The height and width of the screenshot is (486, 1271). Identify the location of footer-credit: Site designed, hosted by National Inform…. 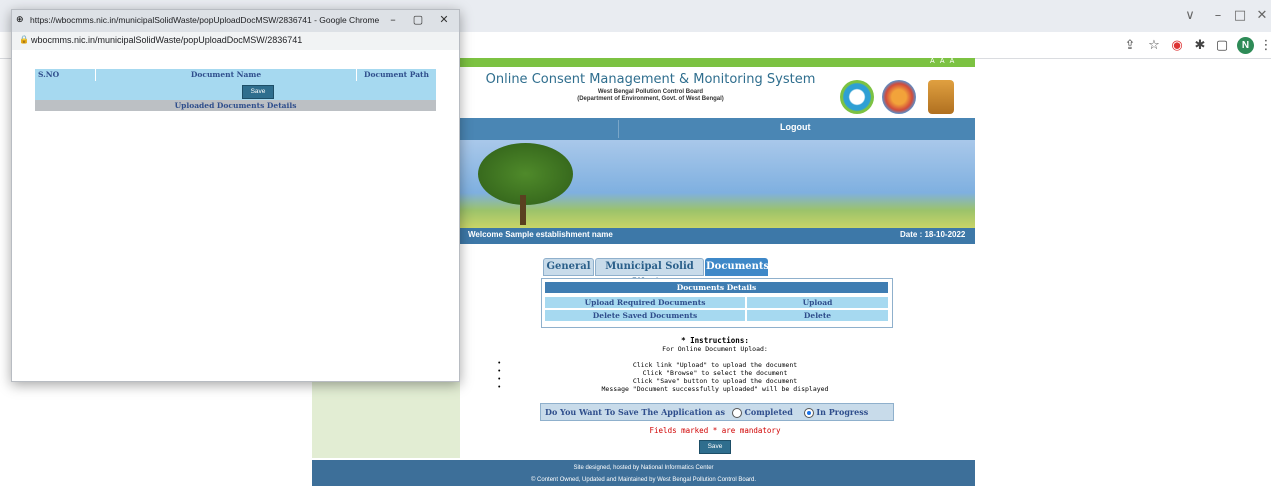
(643, 468).